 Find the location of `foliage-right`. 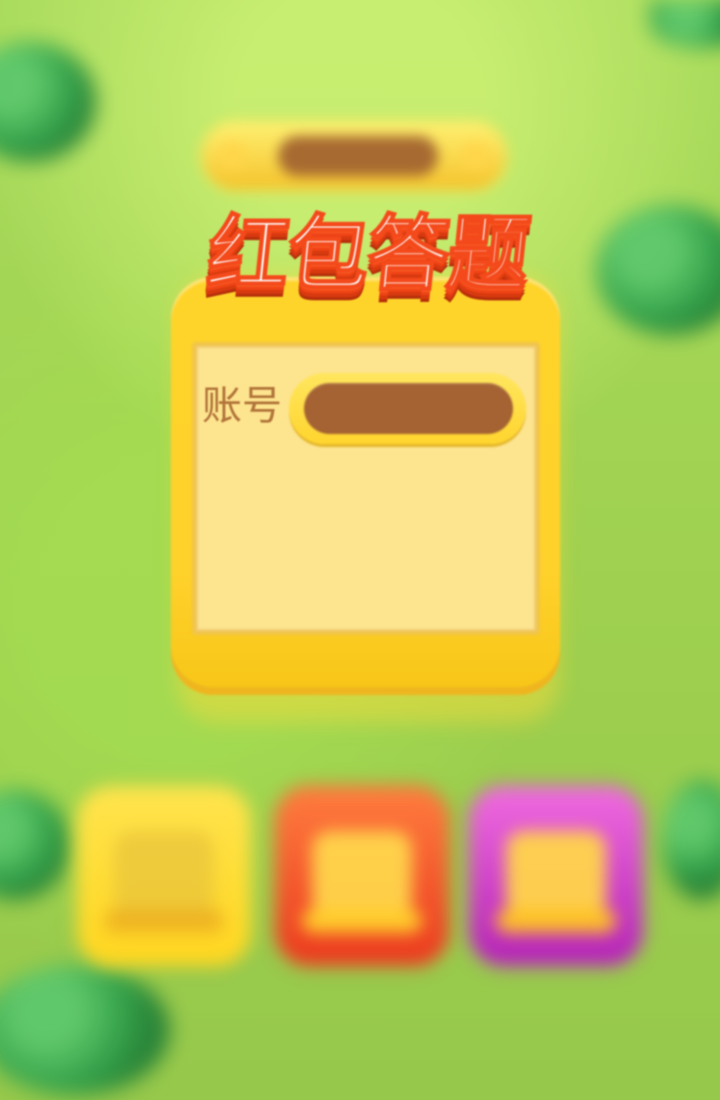

foliage-right is located at coordinates (658, 270).